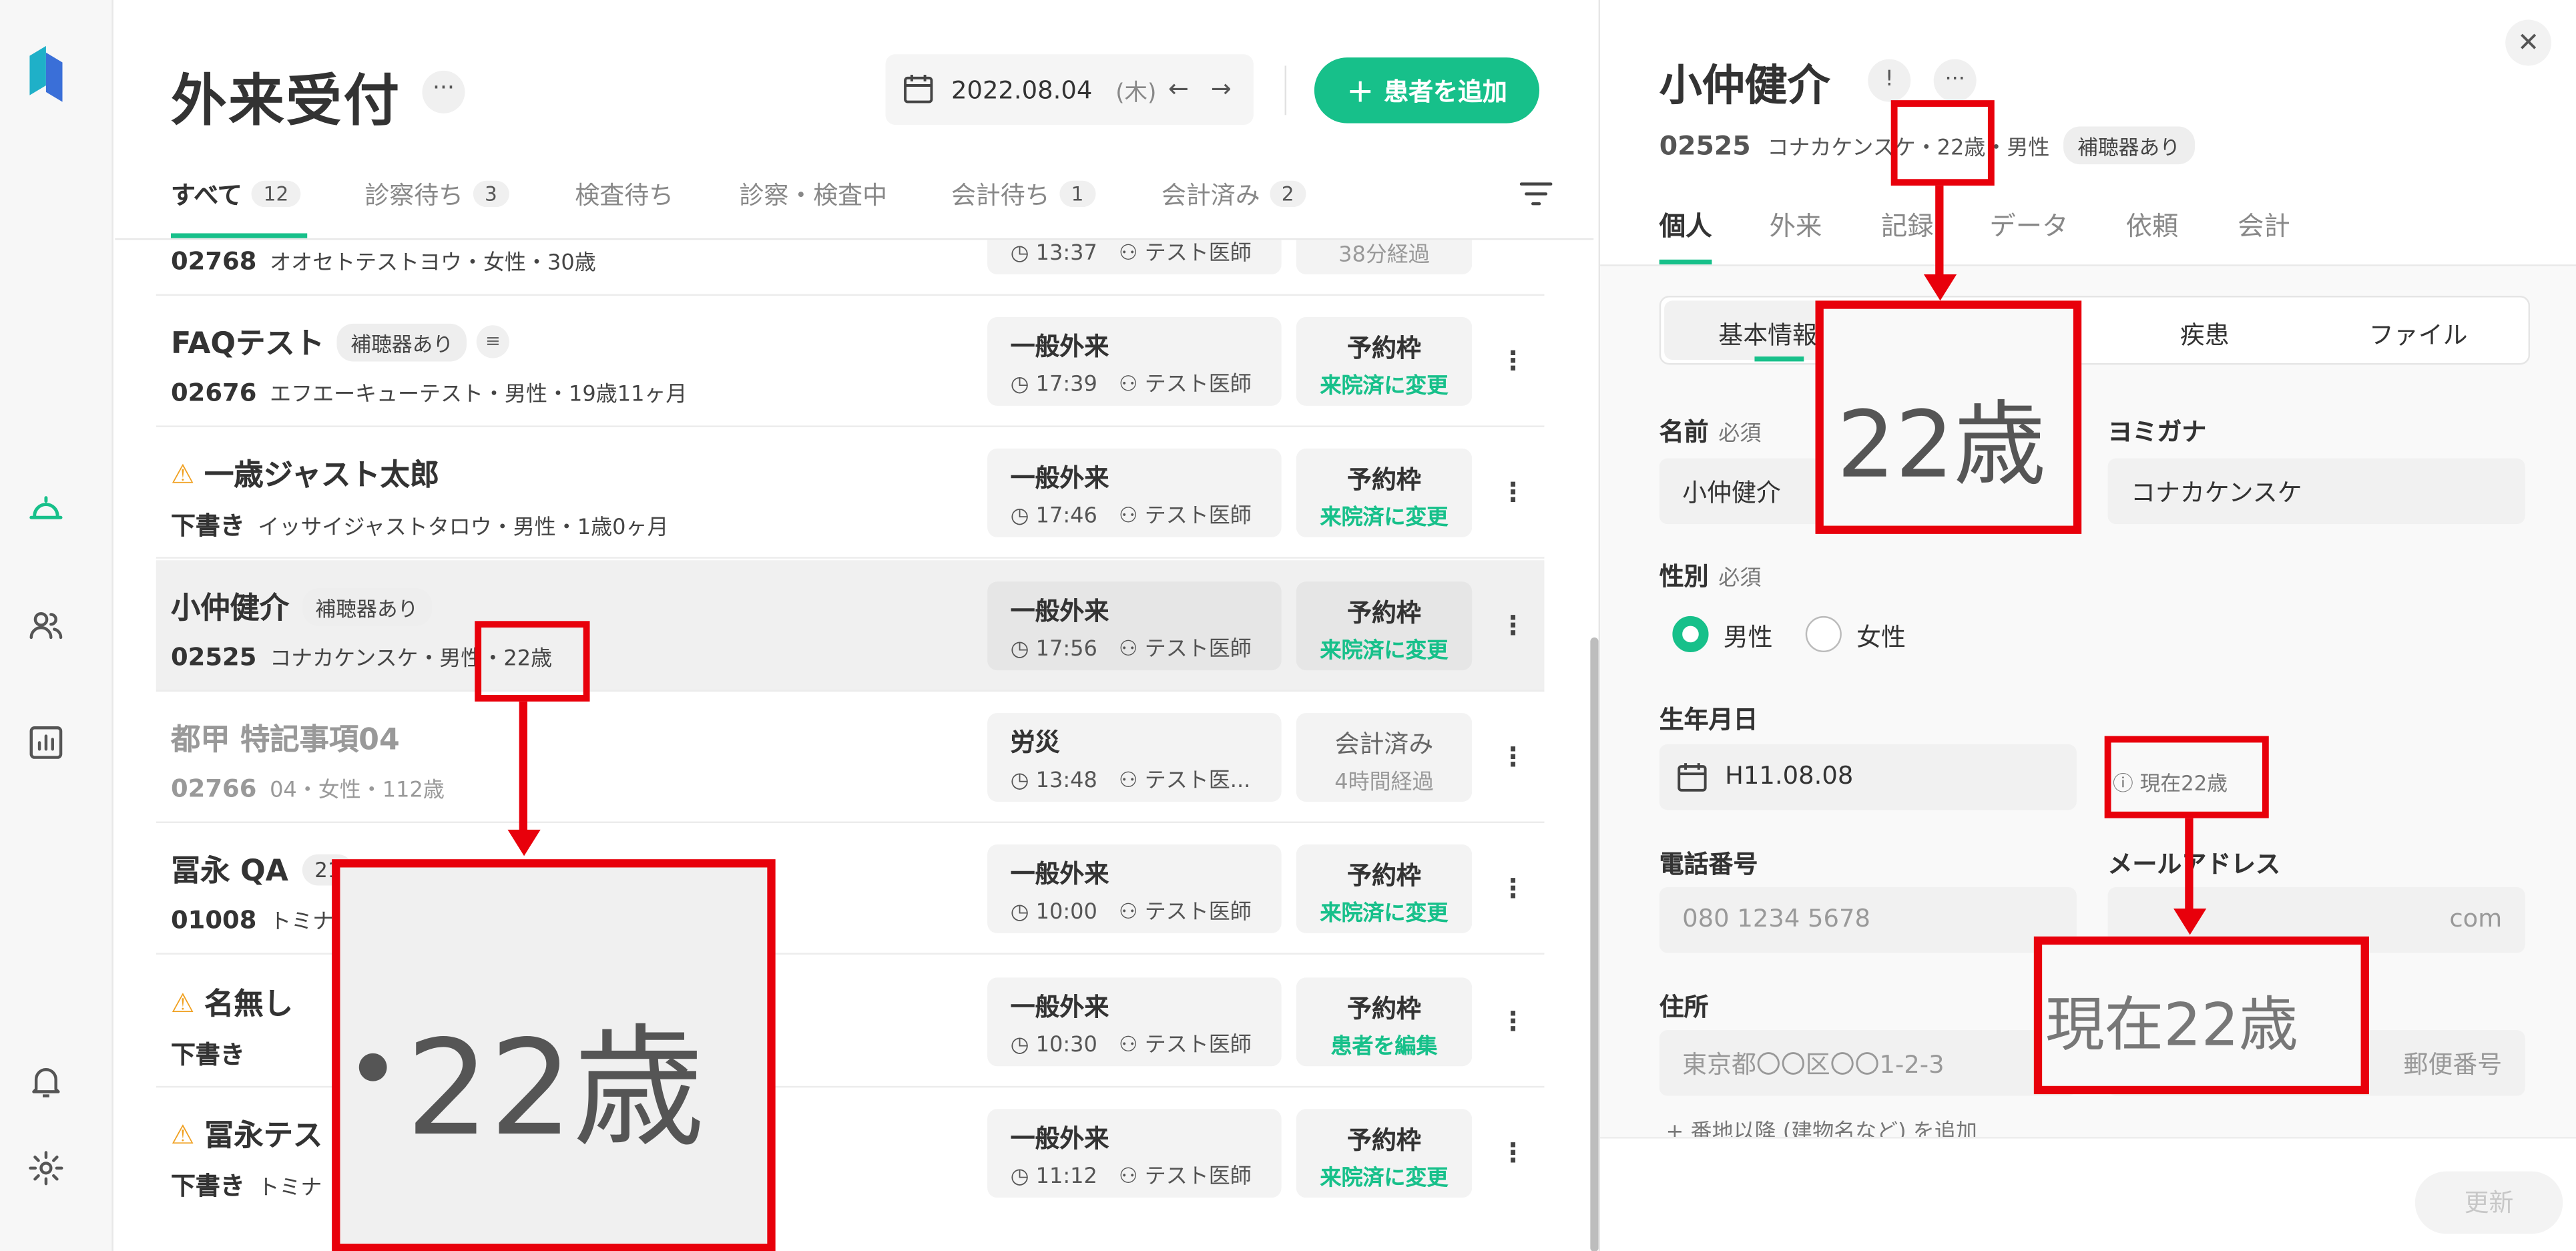 This screenshot has height=1251, width=2576. Describe the element at coordinates (1384, 480) in the screenshot. I see `status-label: 予約枠` at that location.